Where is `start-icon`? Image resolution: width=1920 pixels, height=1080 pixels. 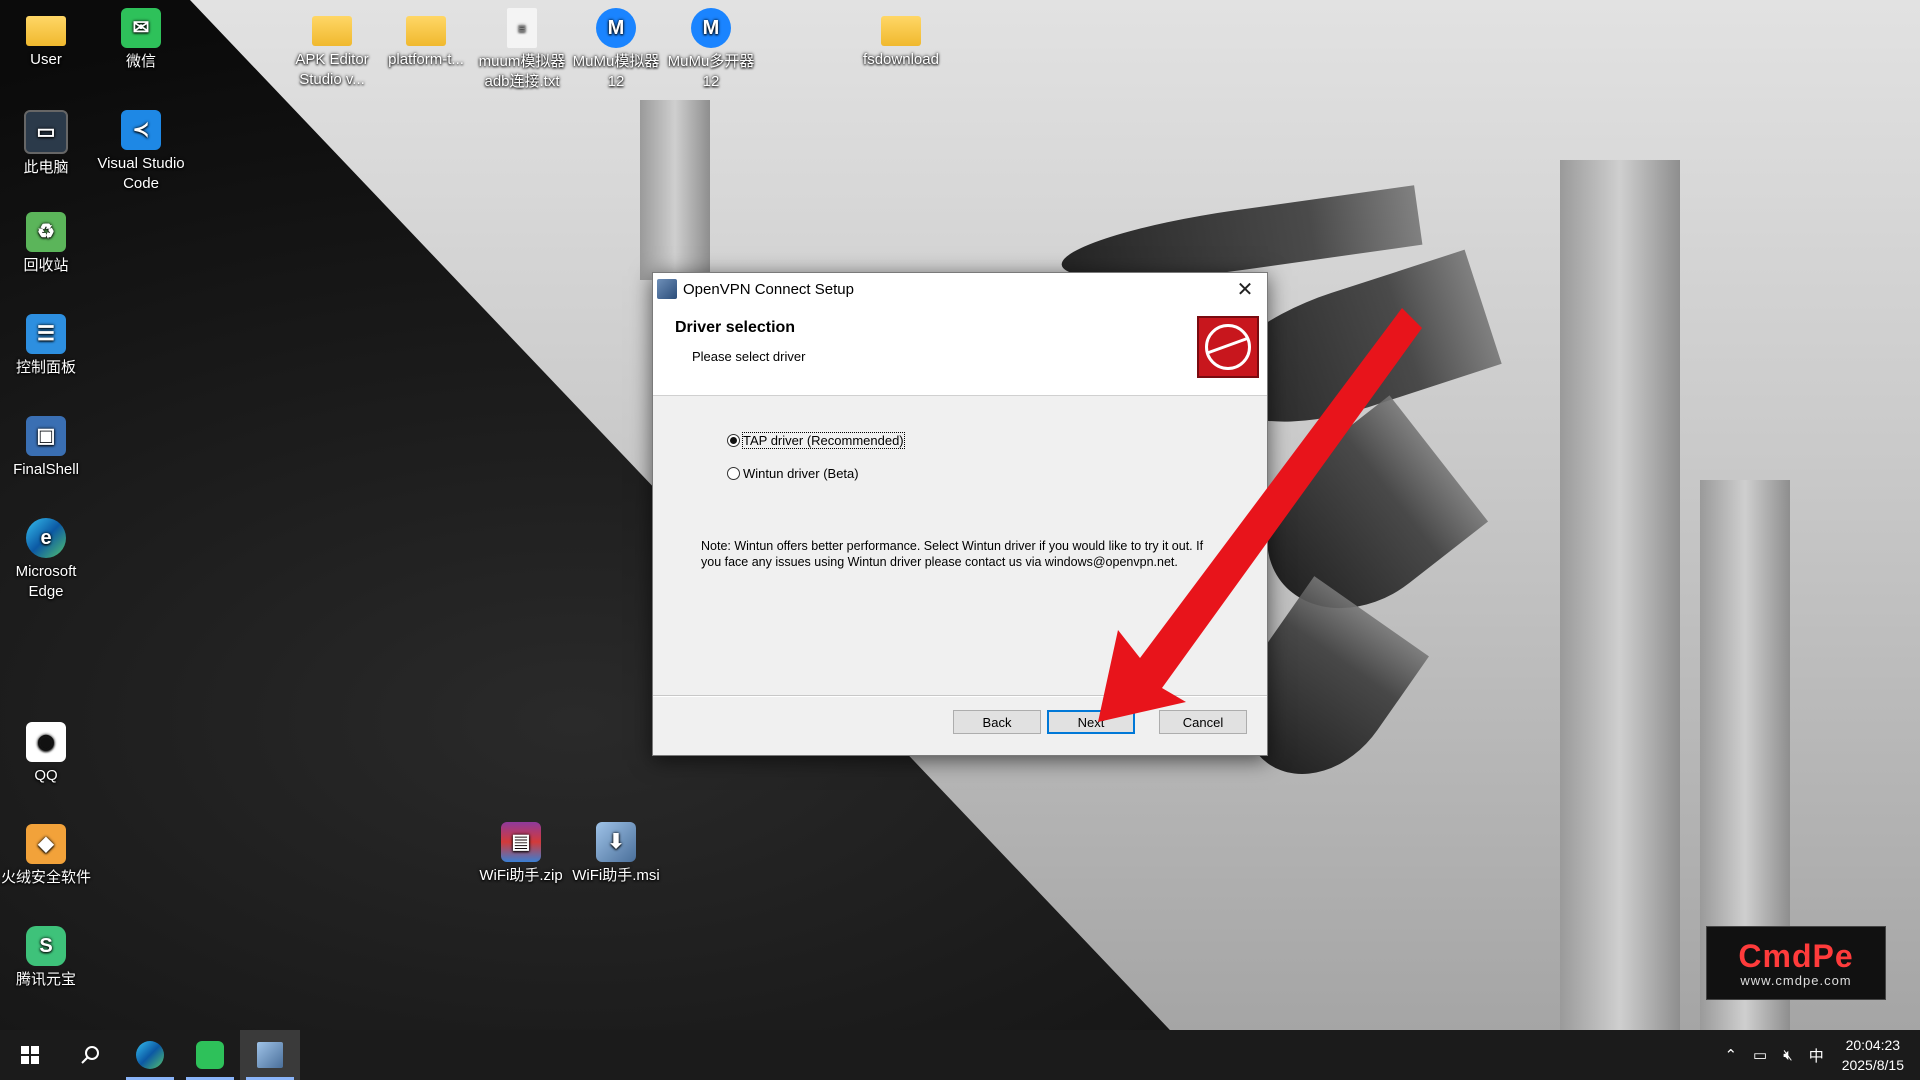 start-icon is located at coordinates (30, 1055).